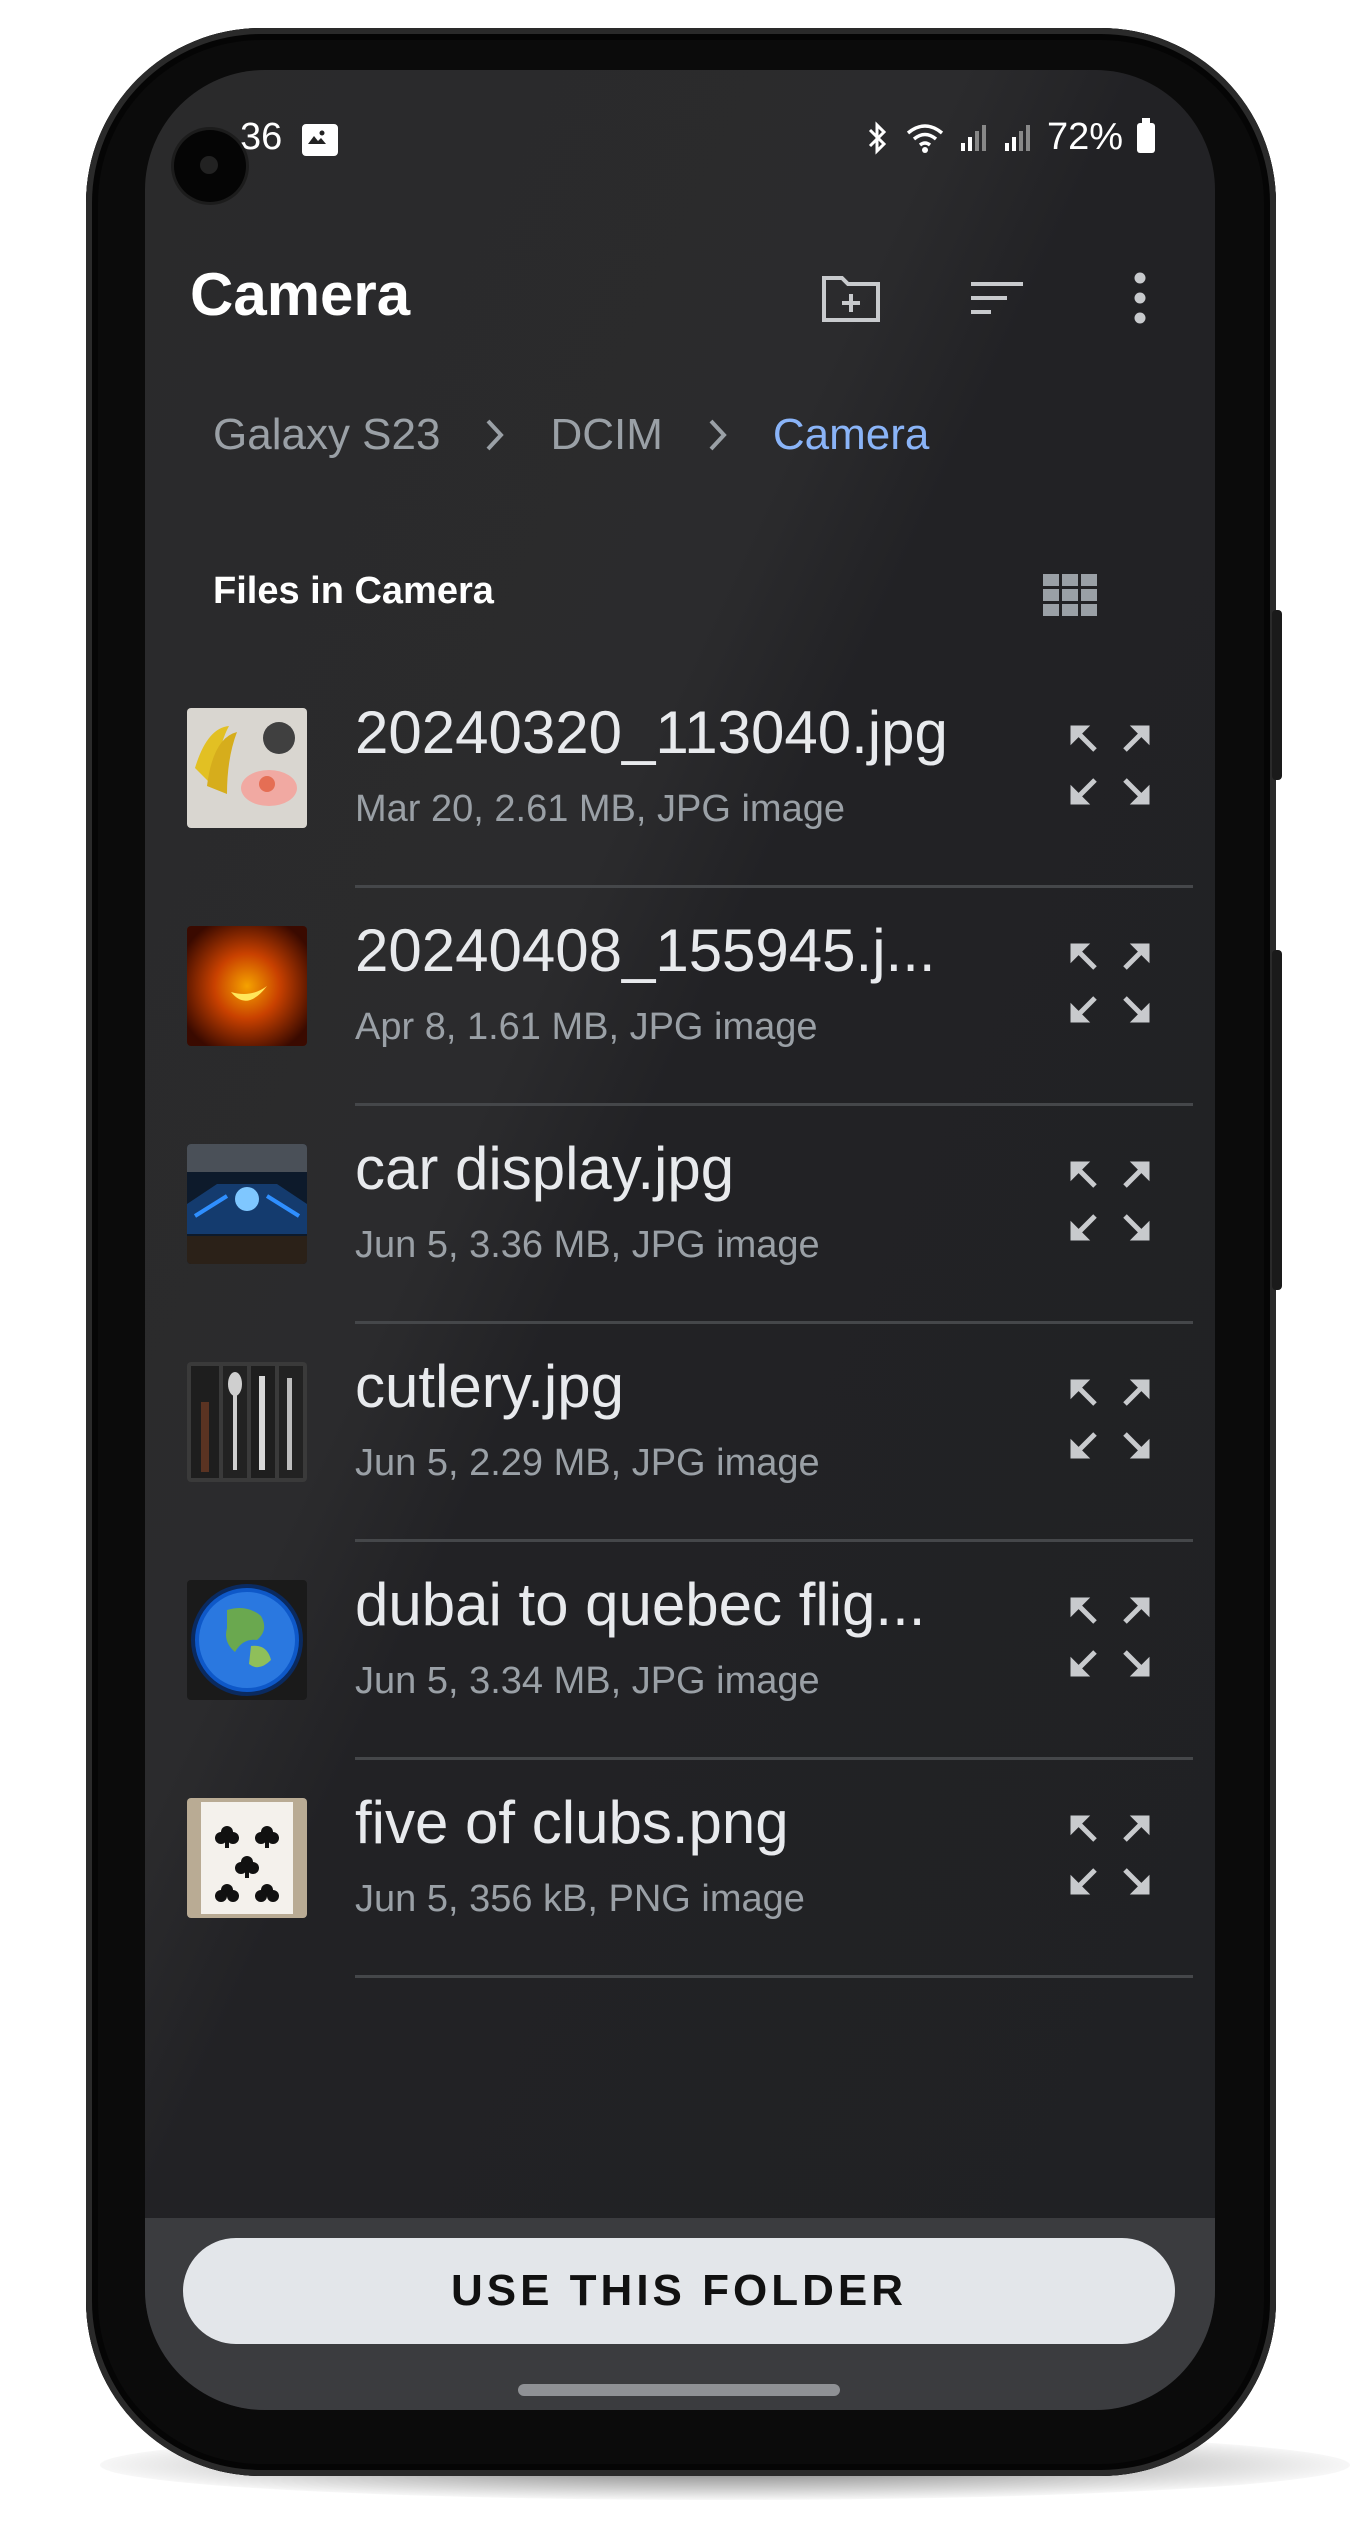 This screenshot has width=1370, height=2534. Describe the element at coordinates (1277, 1120) in the screenshot. I see `power-button` at that location.